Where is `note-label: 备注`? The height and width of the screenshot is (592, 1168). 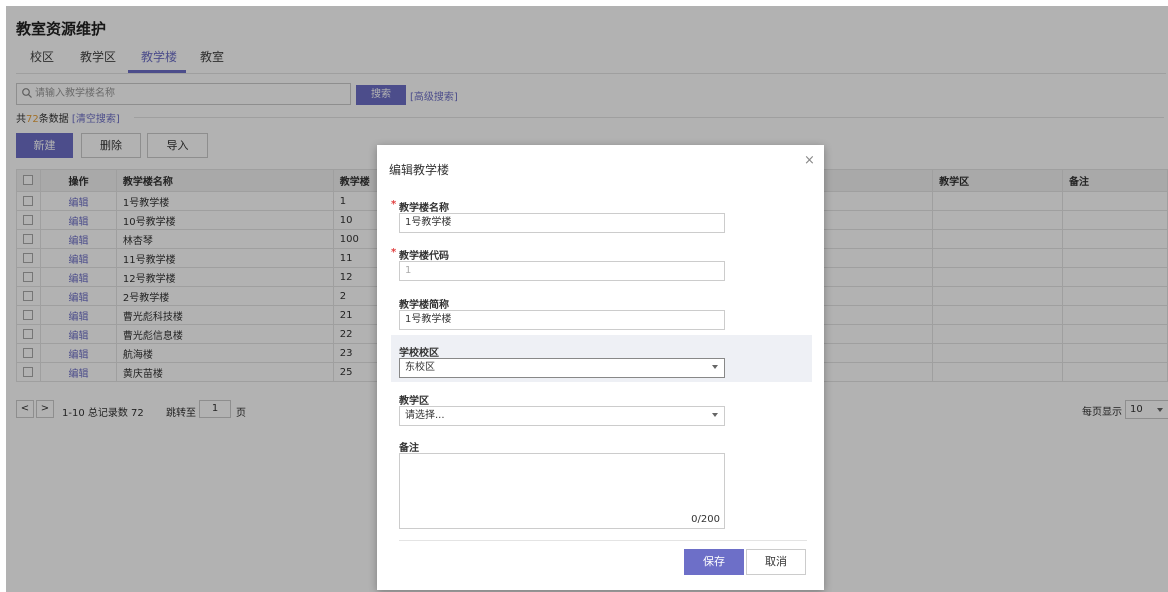
note-label: 备注 is located at coordinates (409, 448).